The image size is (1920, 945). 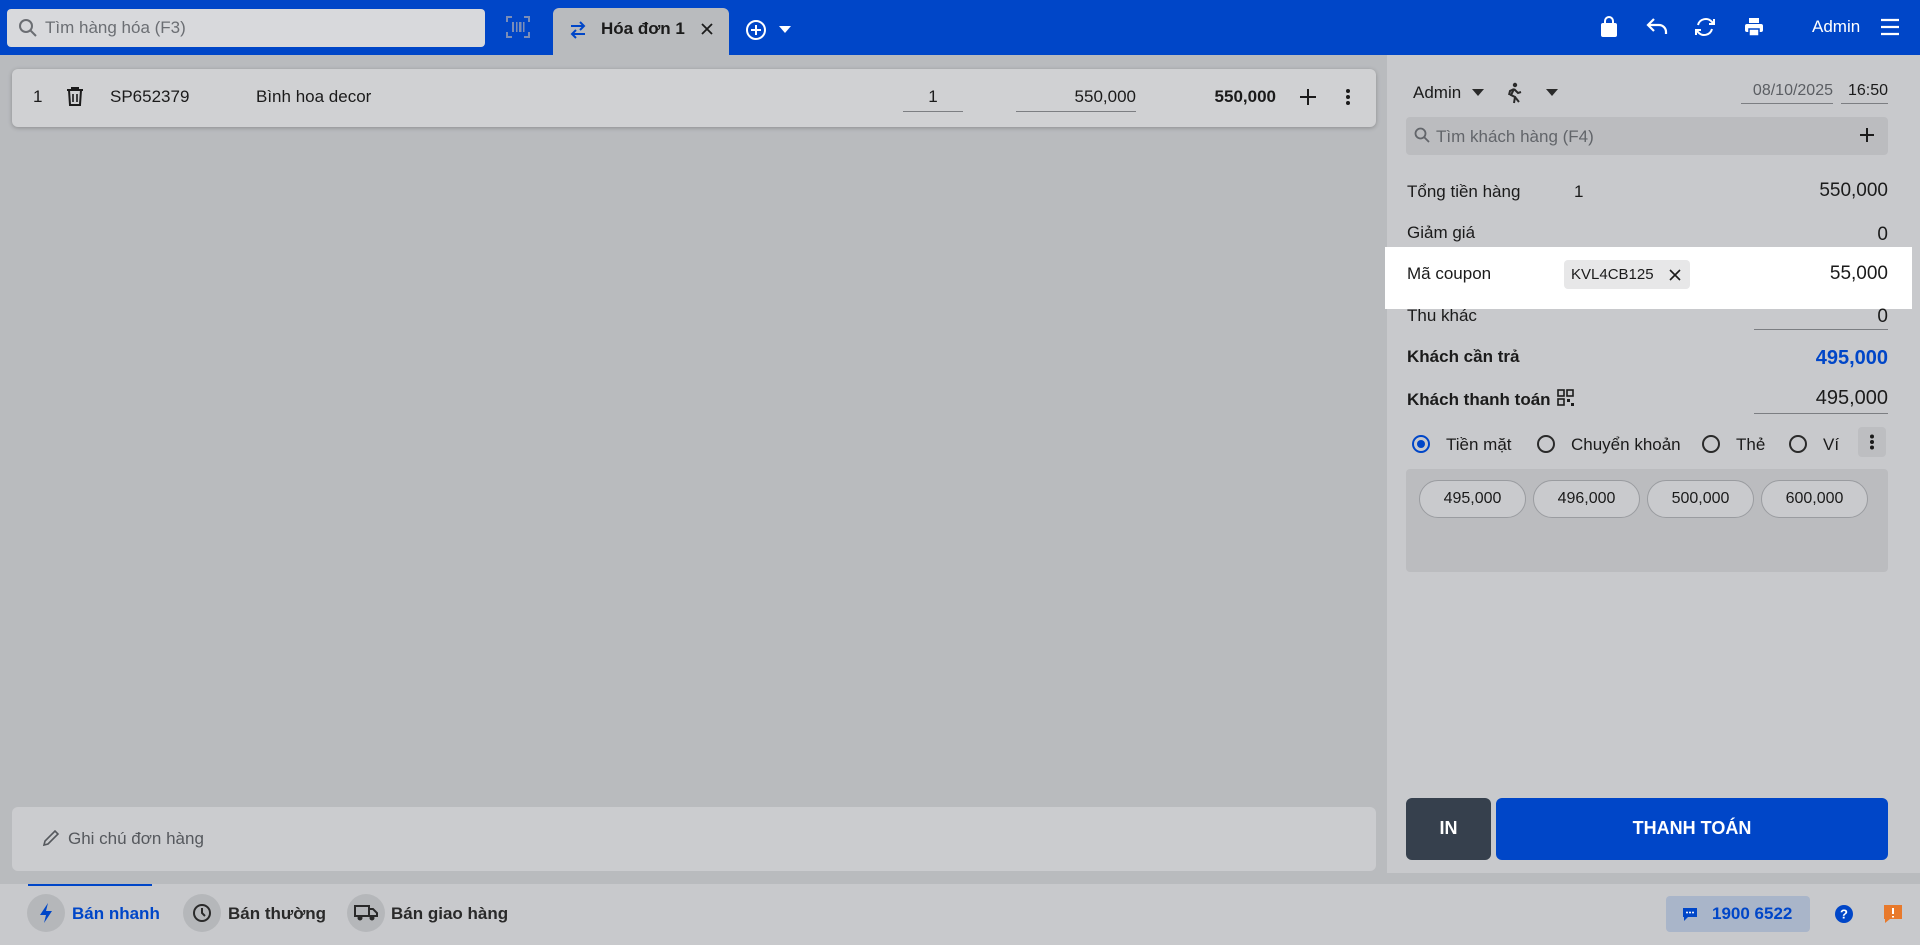 What do you see at coordinates (1657, 28) in the screenshot?
I see `undo-icon` at bounding box center [1657, 28].